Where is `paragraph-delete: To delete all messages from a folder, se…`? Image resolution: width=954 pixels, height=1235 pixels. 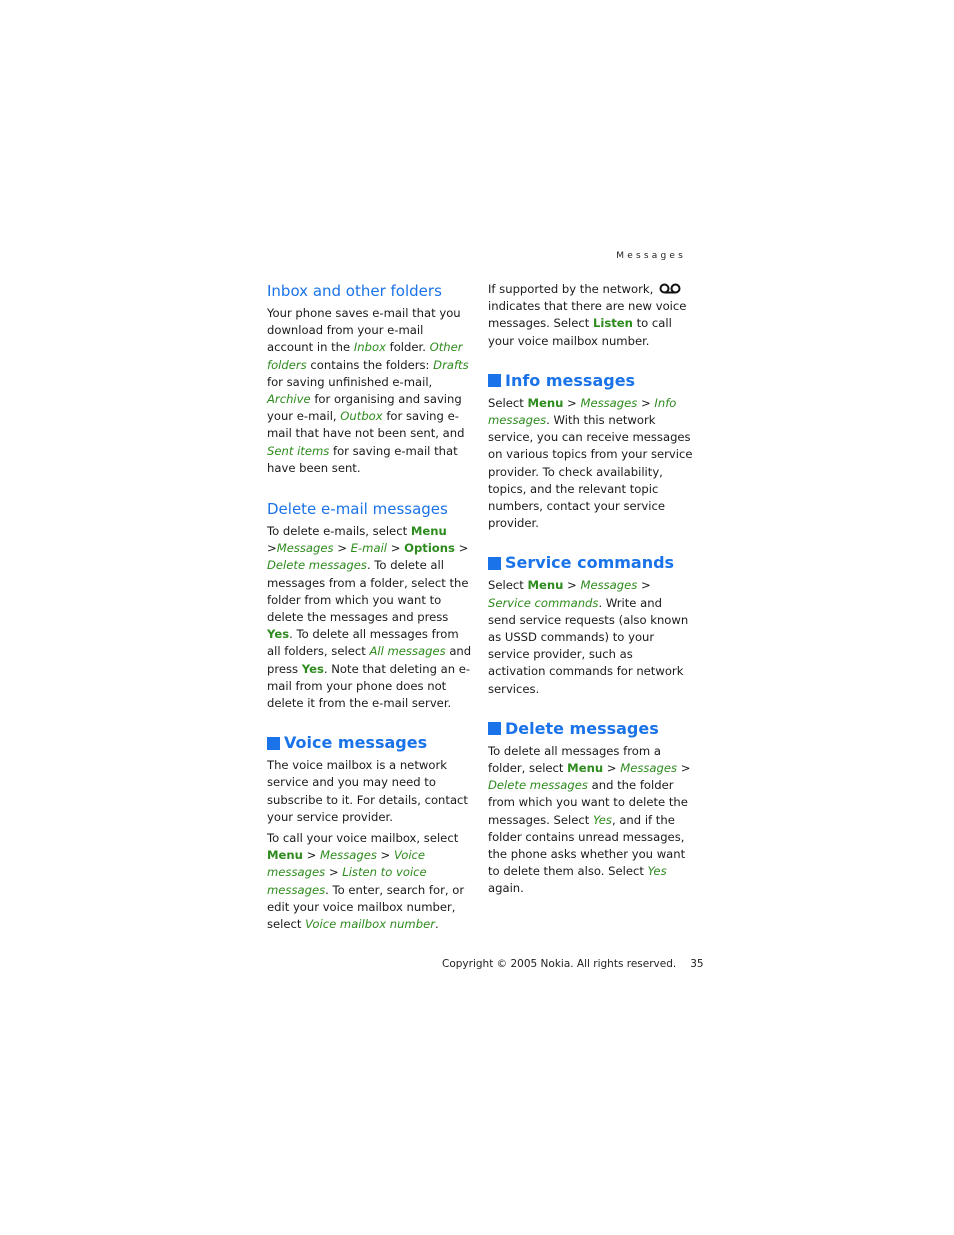 paragraph-delete: To delete all messages from a folder, se… is located at coordinates (589, 819).